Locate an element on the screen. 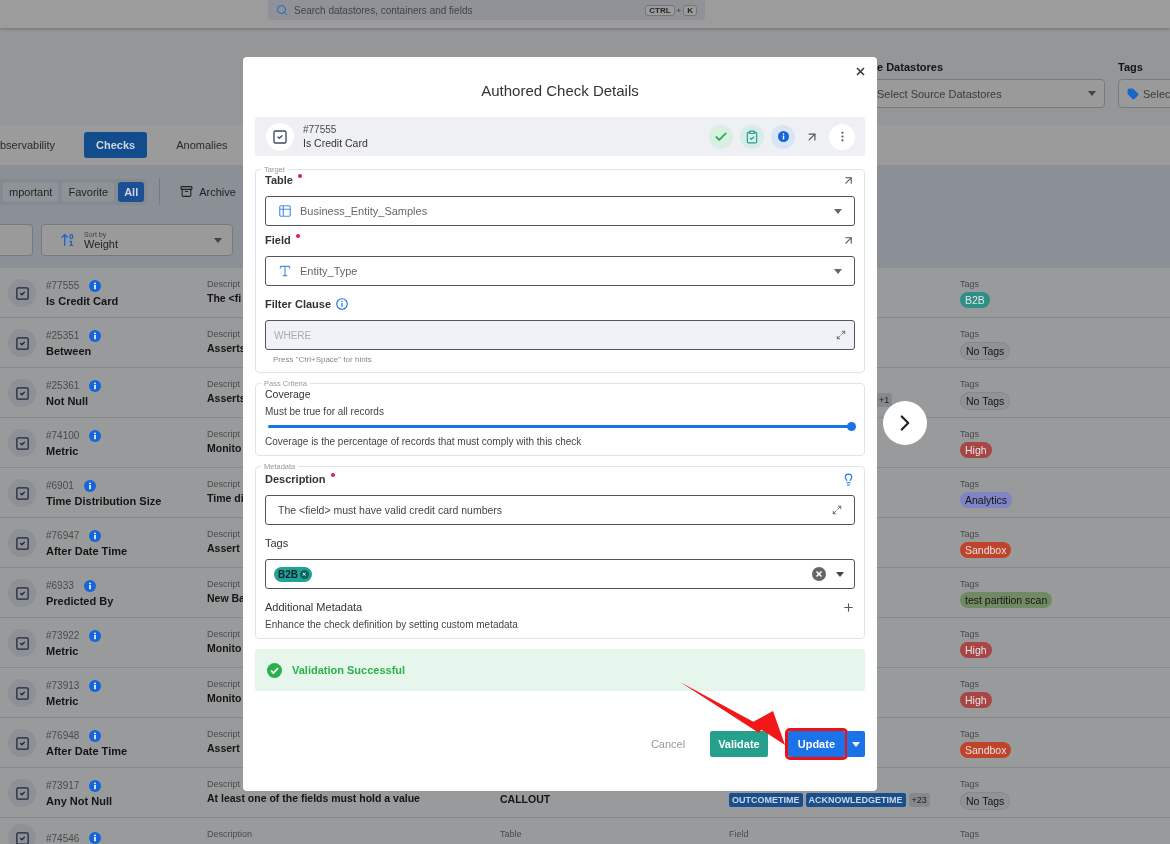 This screenshot has height=844, width=1170. filter-select: Selec is located at coordinates (1144, 93).